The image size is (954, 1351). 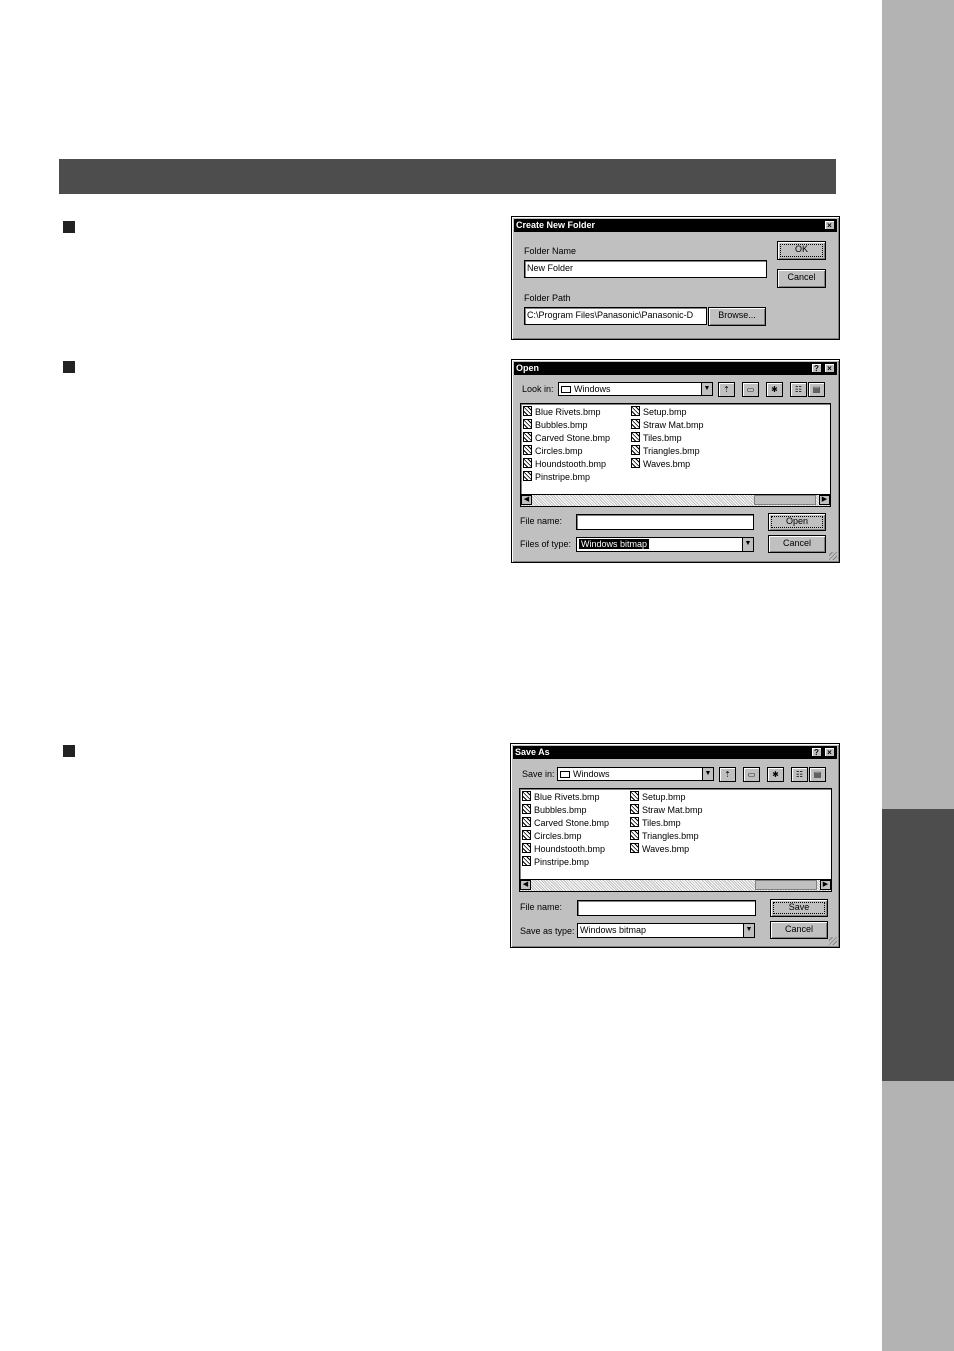 I want to click on ok-button: OK, so click(x=801, y=250).